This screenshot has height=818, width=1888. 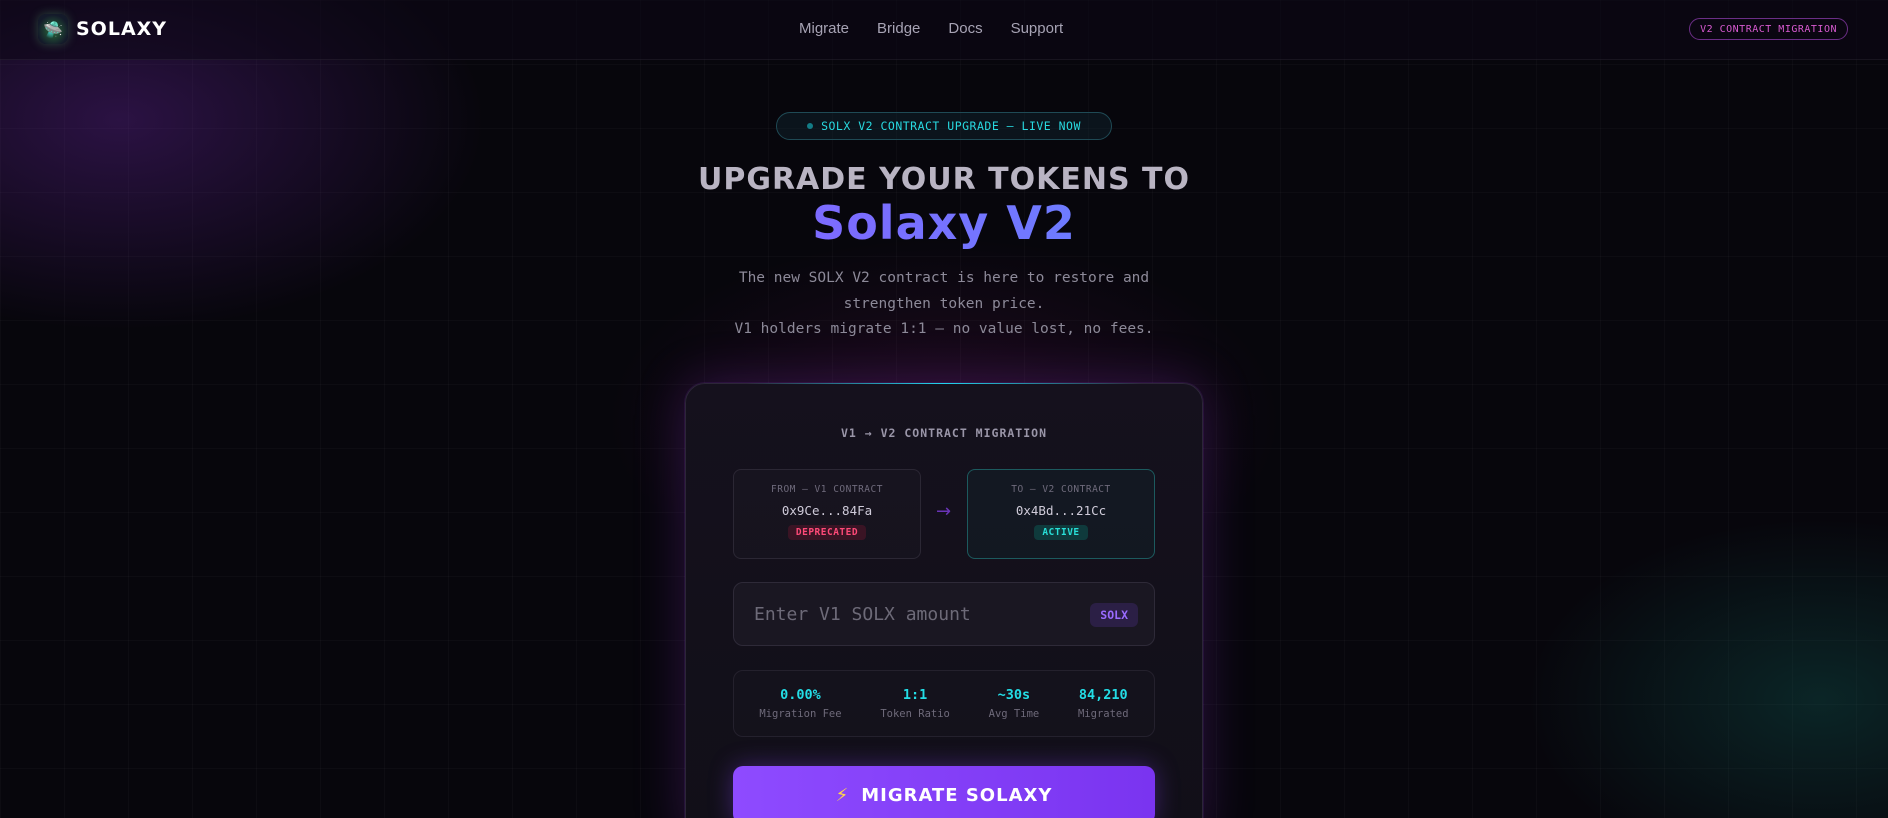 What do you see at coordinates (944, 223) in the screenshot?
I see `hero-heading-brand: Solaxy V2` at bounding box center [944, 223].